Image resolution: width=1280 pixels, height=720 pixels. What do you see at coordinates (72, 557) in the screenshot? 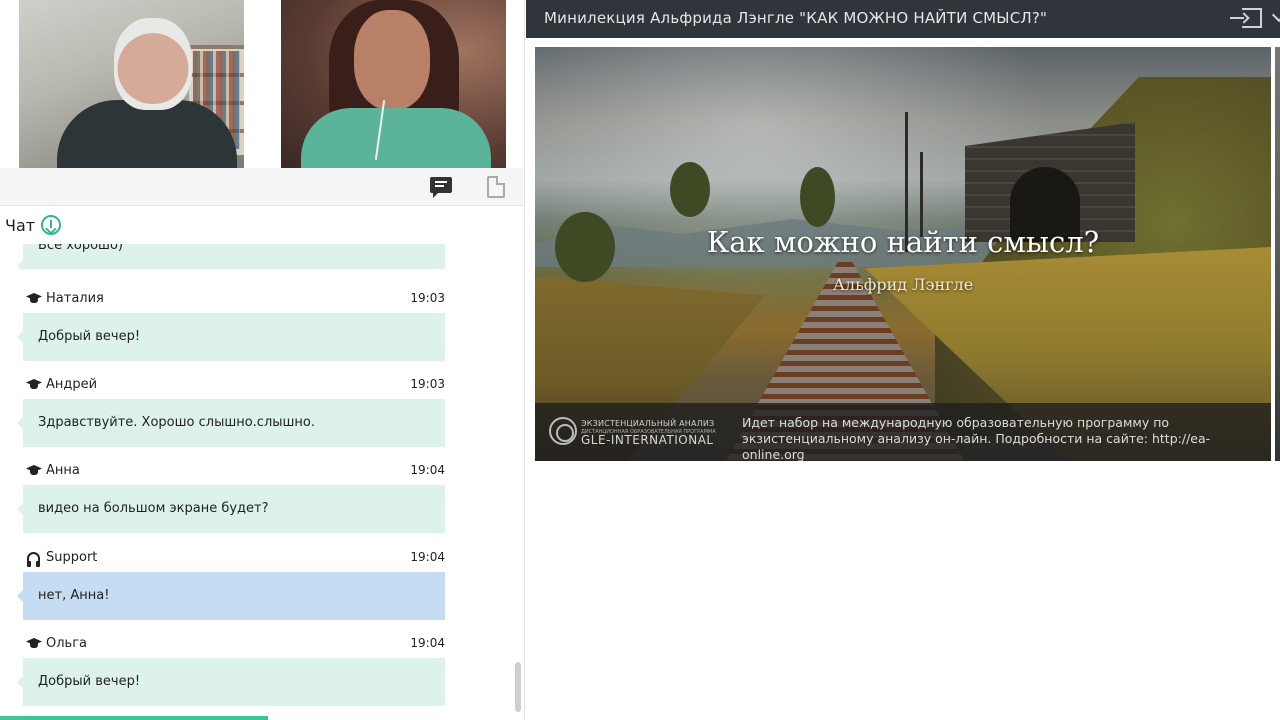
I see `message-author: Support` at bounding box center [72, 557].